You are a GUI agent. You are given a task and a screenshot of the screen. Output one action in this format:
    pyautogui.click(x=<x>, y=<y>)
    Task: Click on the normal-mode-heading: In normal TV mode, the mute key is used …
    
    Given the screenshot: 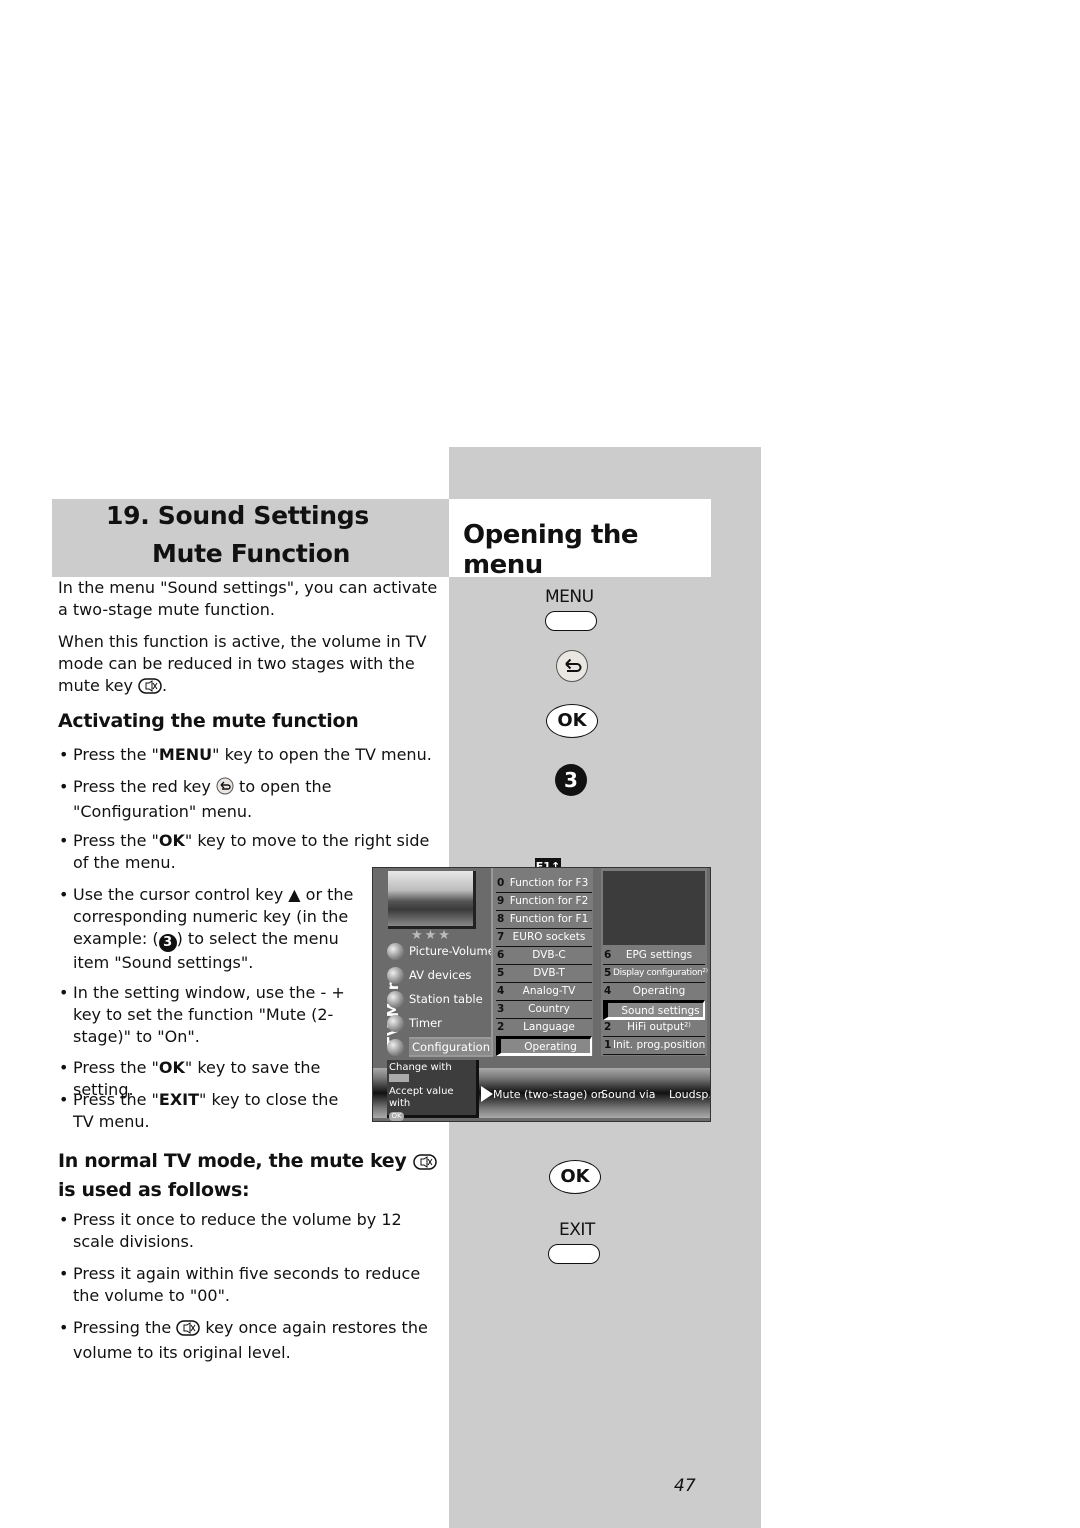 What is the action you would take?
    pyautogui.click(x=250, y=1175)
    